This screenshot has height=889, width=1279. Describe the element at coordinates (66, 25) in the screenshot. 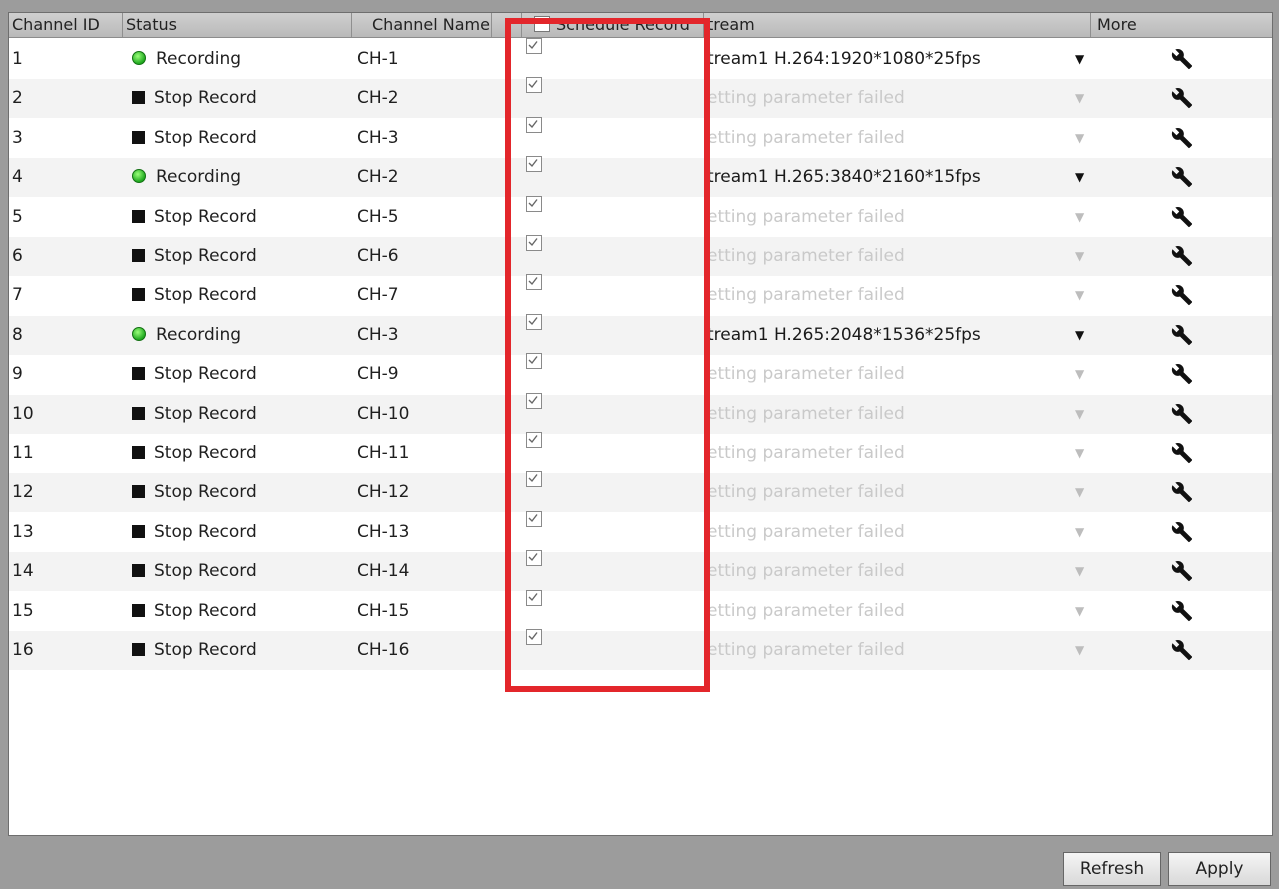

I see `header-channel-id: Channel ID` at that location.